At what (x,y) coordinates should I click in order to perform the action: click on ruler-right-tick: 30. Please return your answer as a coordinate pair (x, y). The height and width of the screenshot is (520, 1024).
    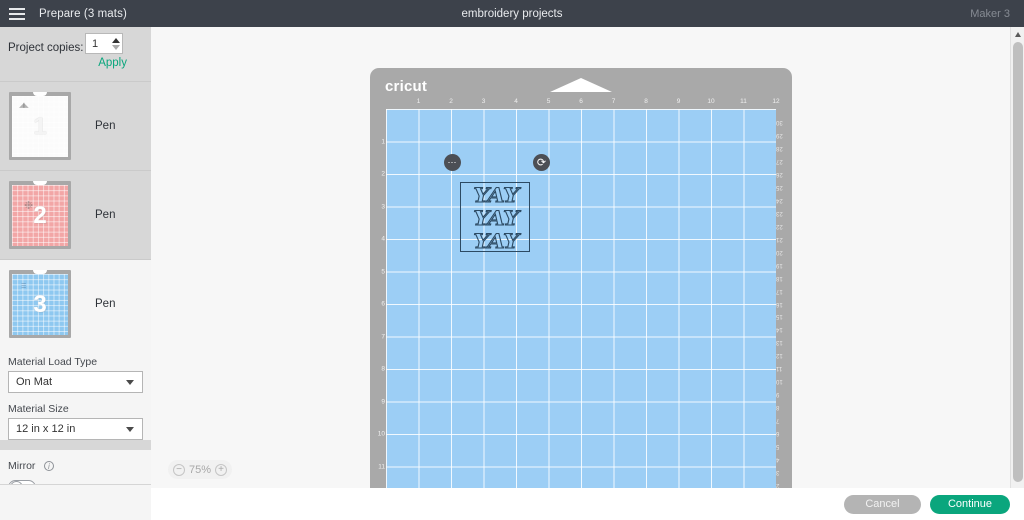
    Looking at the image, I should click on (779, 121).